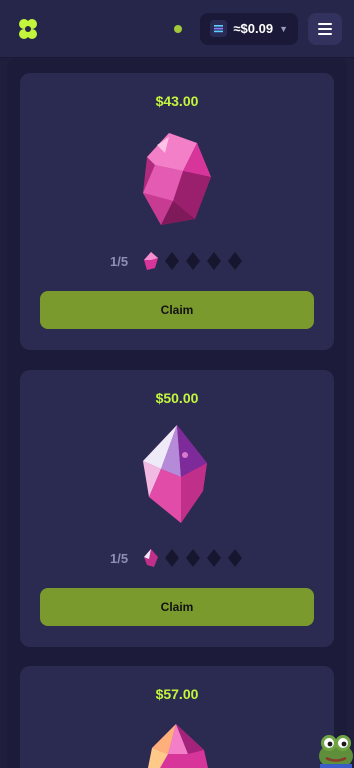 This screenshot has width=354, height=768. Describe the element at coordinates (177, 717) in the screenshot. I see `reward-card: $57.00` at that location.